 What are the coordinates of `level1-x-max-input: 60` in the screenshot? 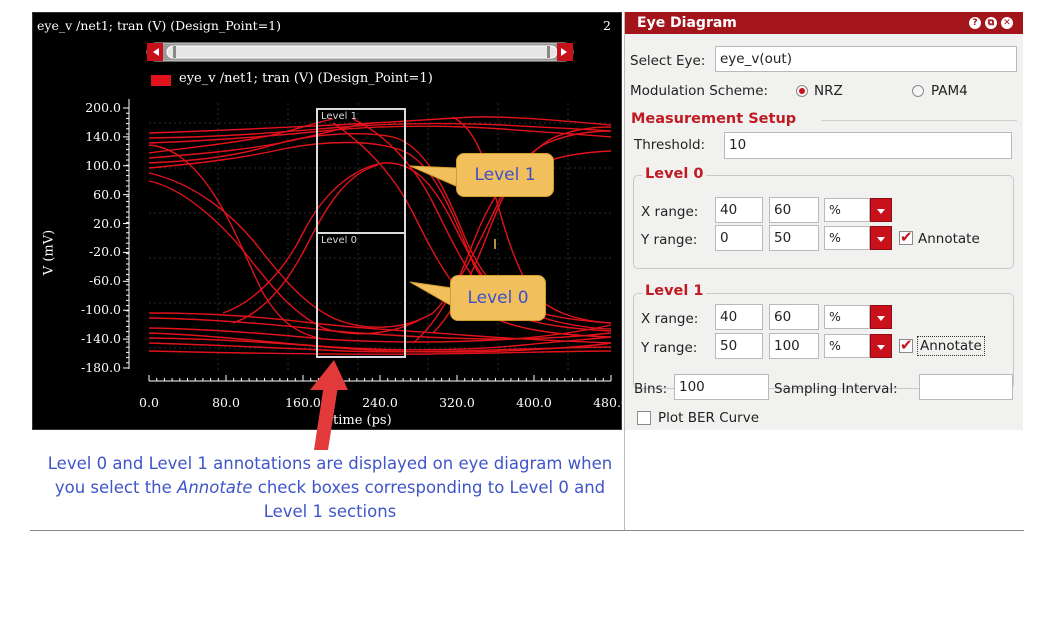 It's located at (794, 317).